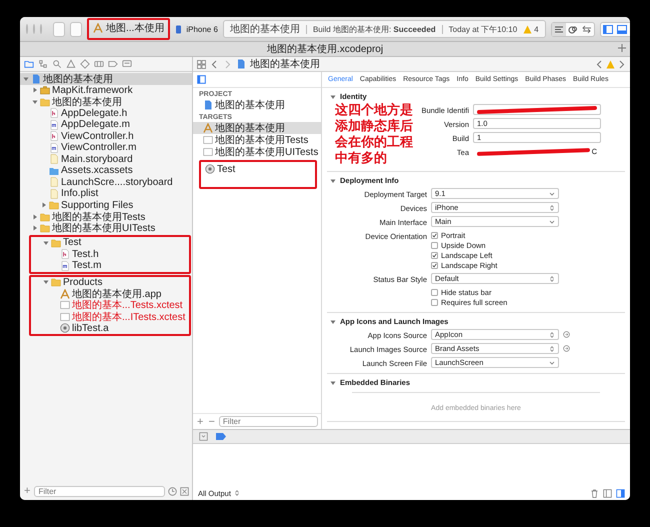 The width and height of the screenshot is (650, 527). Describe the element at coordinates (594, 493) in the screenshot. I see `trash-icon` at that location.